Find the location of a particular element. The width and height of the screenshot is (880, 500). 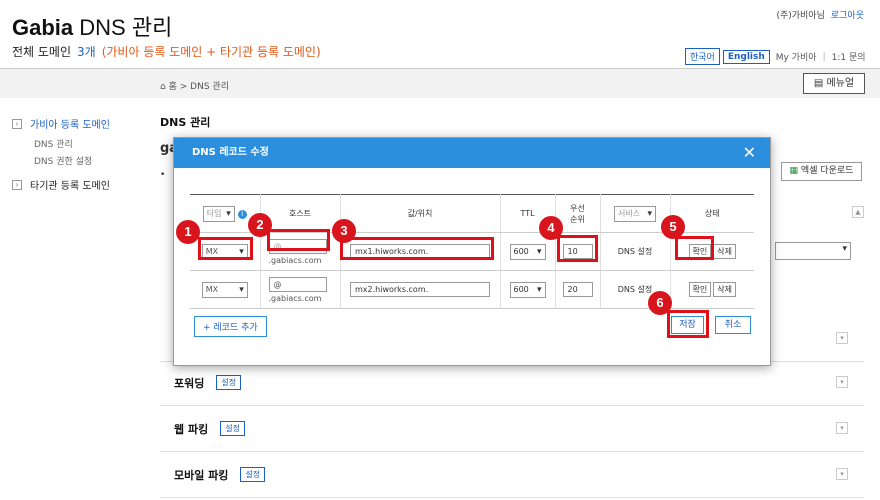

modal-header: DNS 레코드 수정 ✕ is located at coordinates (472, 153).